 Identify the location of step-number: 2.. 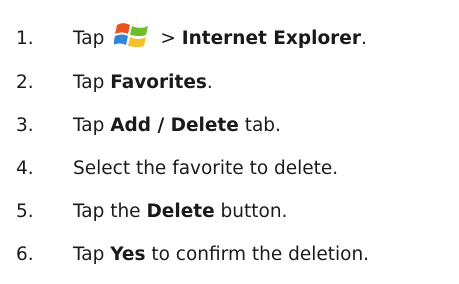
(25, 82).